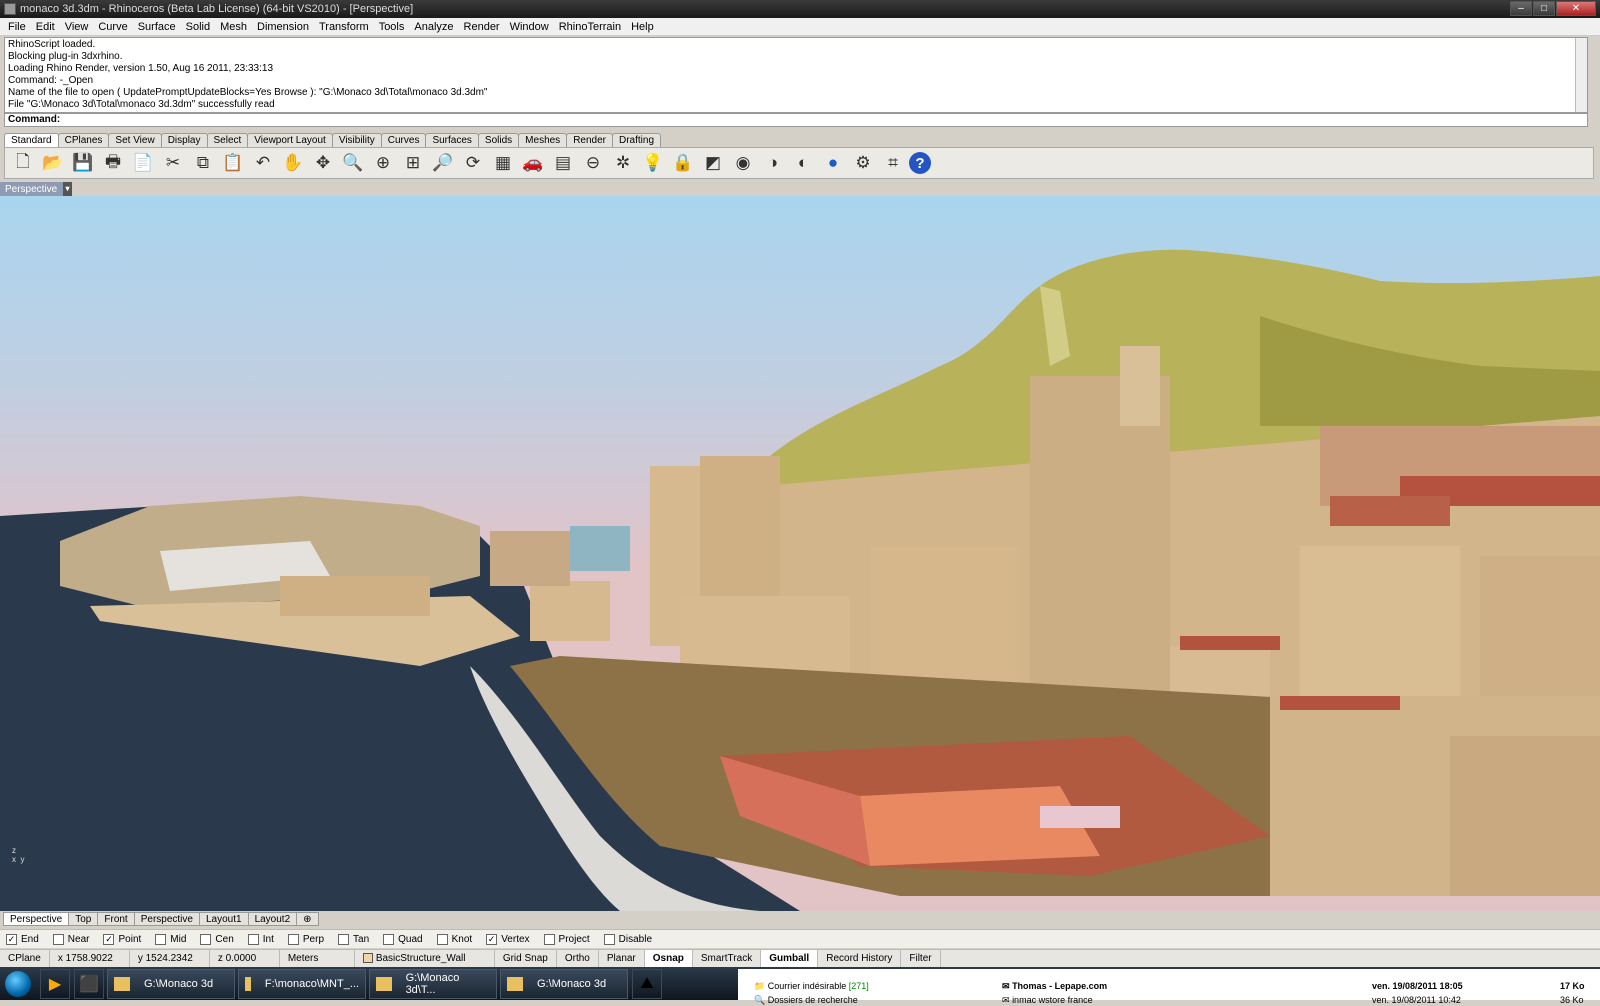 This screenshot has width=1600, height=1006. I want to click on tab-solids: Solids, so click(498, 140).